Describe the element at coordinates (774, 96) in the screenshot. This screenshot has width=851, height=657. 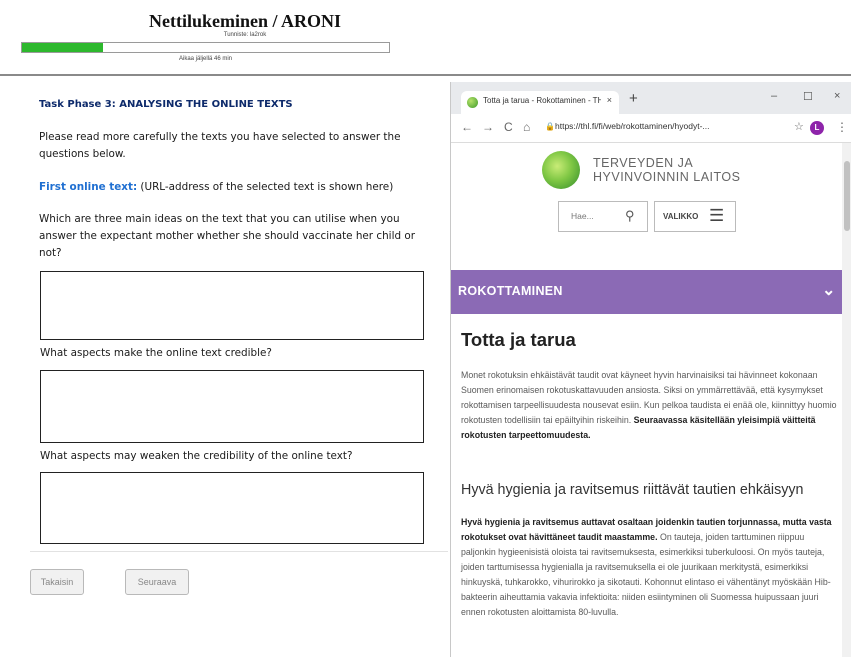
I see `minimize-icon: –` at that location.